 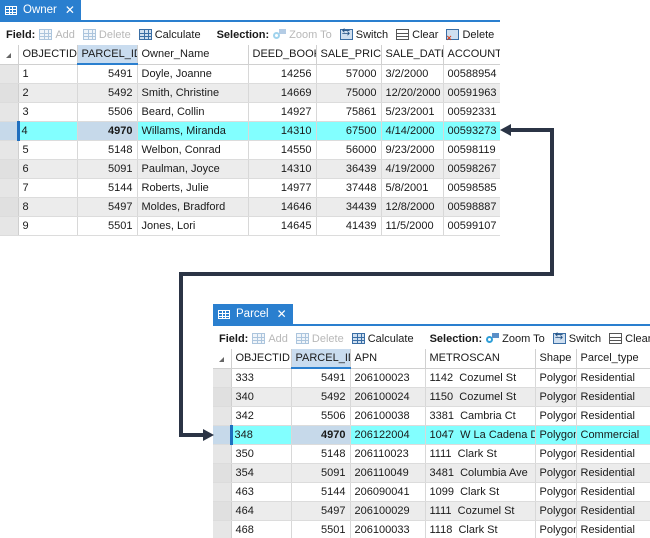 I want to click on cell-sale-date: 4/14/2000, so click(x=412, y=131).